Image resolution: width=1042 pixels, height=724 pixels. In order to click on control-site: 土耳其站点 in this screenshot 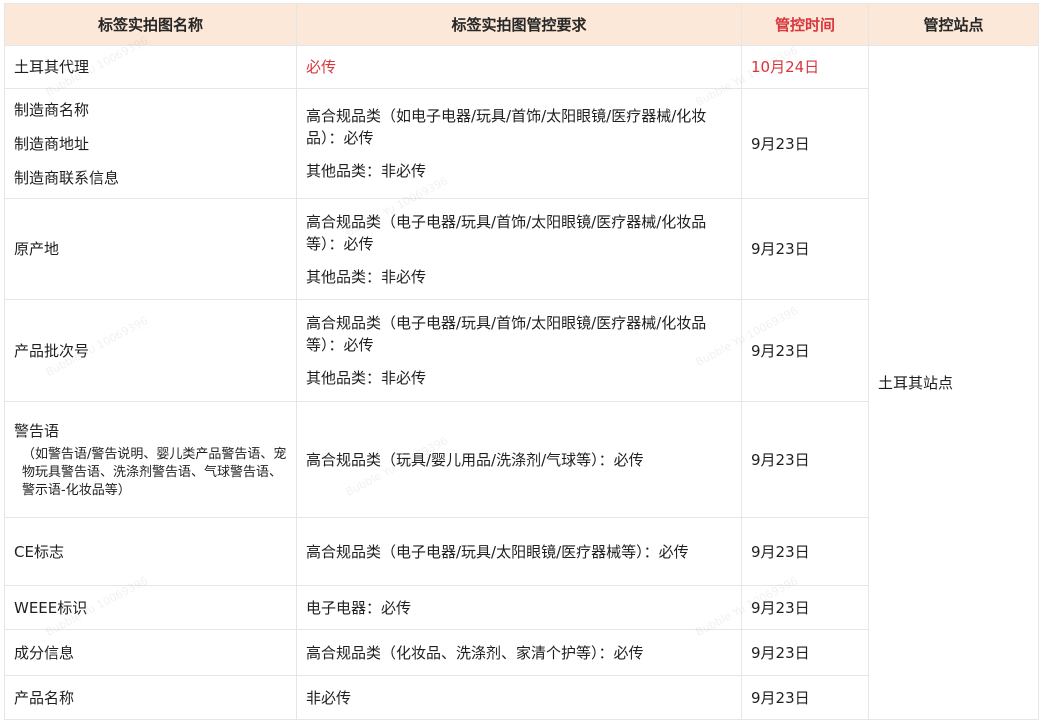, I will do `click(916, 382)`.